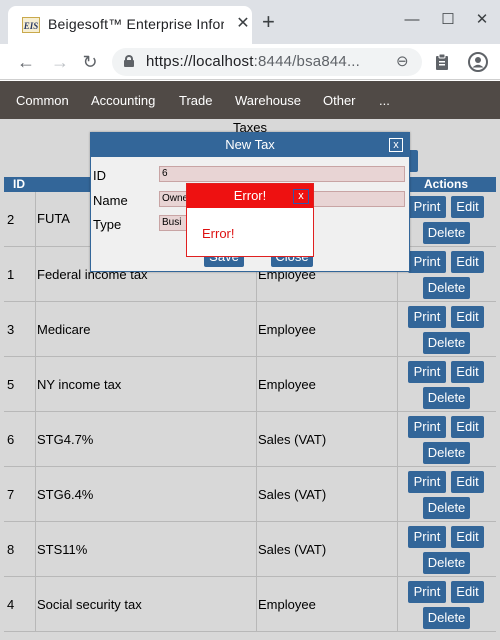 This screenshot has width=500, height=640. Describe the element at coordinates (90, 62) in the screenshot. I see `reload-icon: ↻` at that location.